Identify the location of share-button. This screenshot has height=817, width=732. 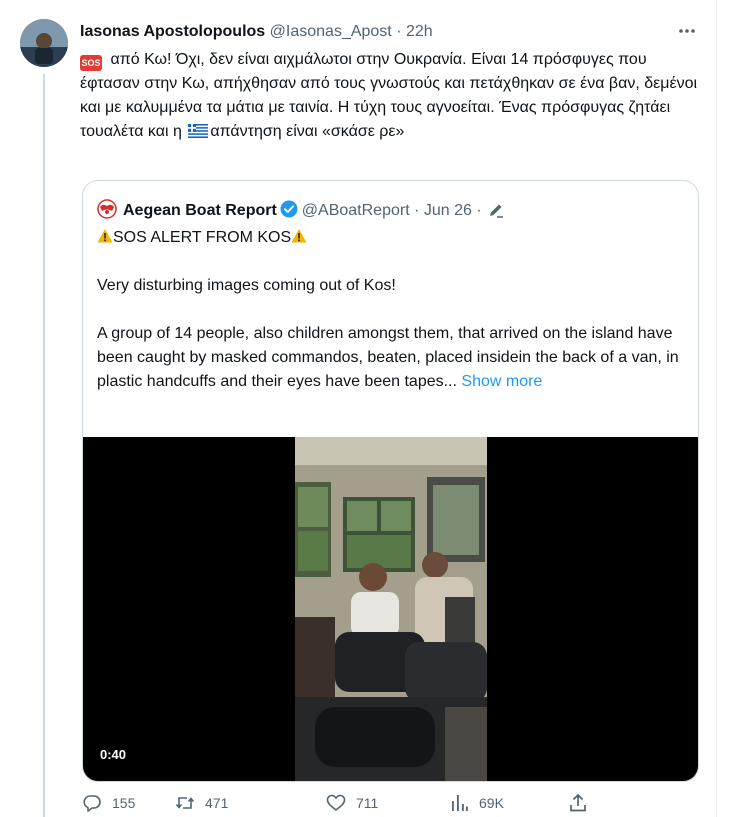
(583, 803).